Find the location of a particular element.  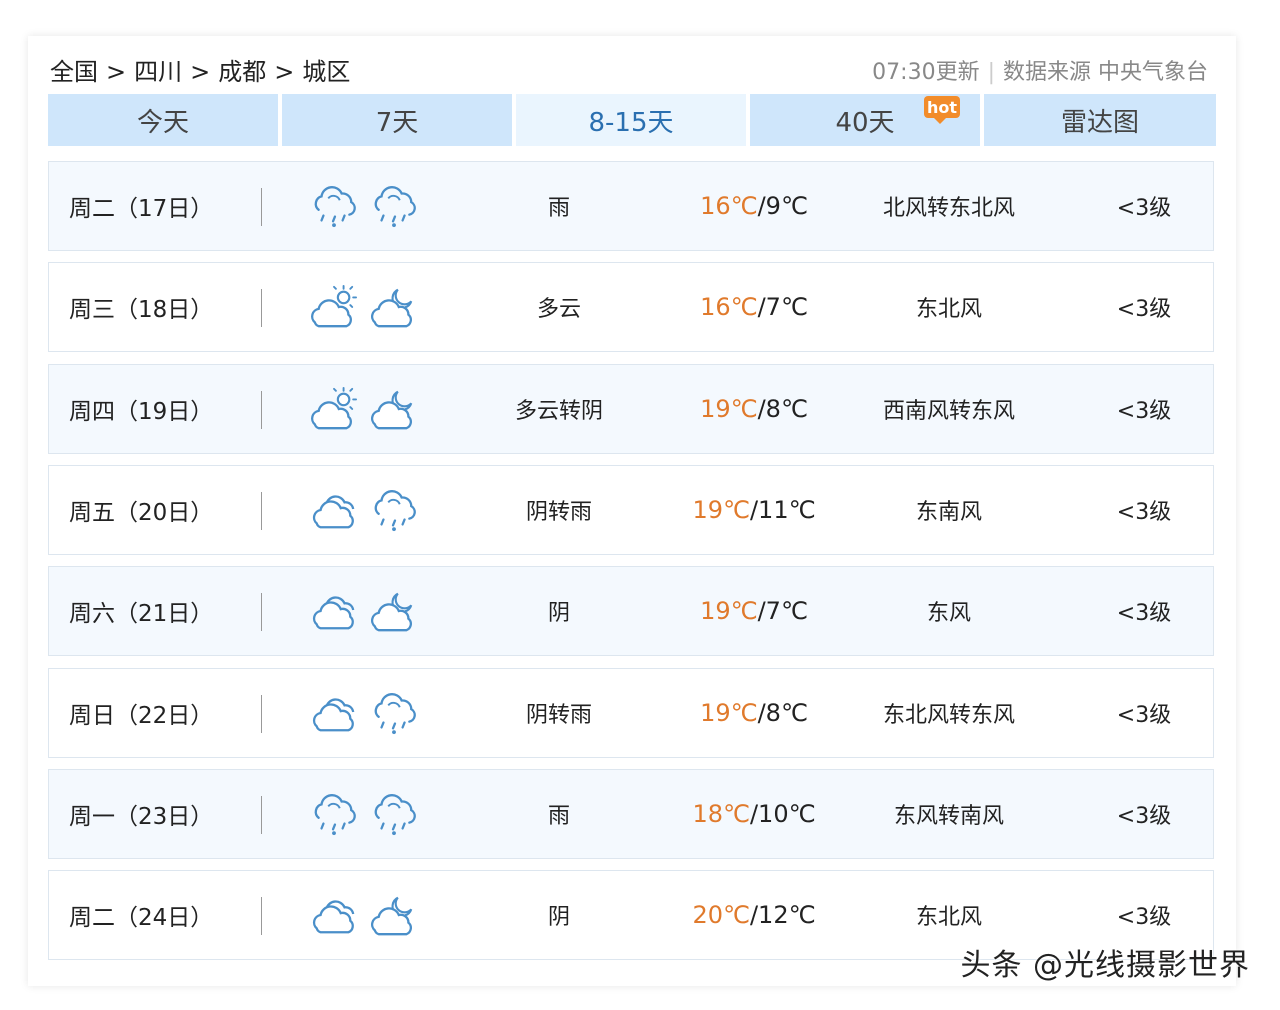

forecast-row: 周三（18日） 多云 16℃/7℃ 东北风 <3级 is located at coordinates (631, 307).